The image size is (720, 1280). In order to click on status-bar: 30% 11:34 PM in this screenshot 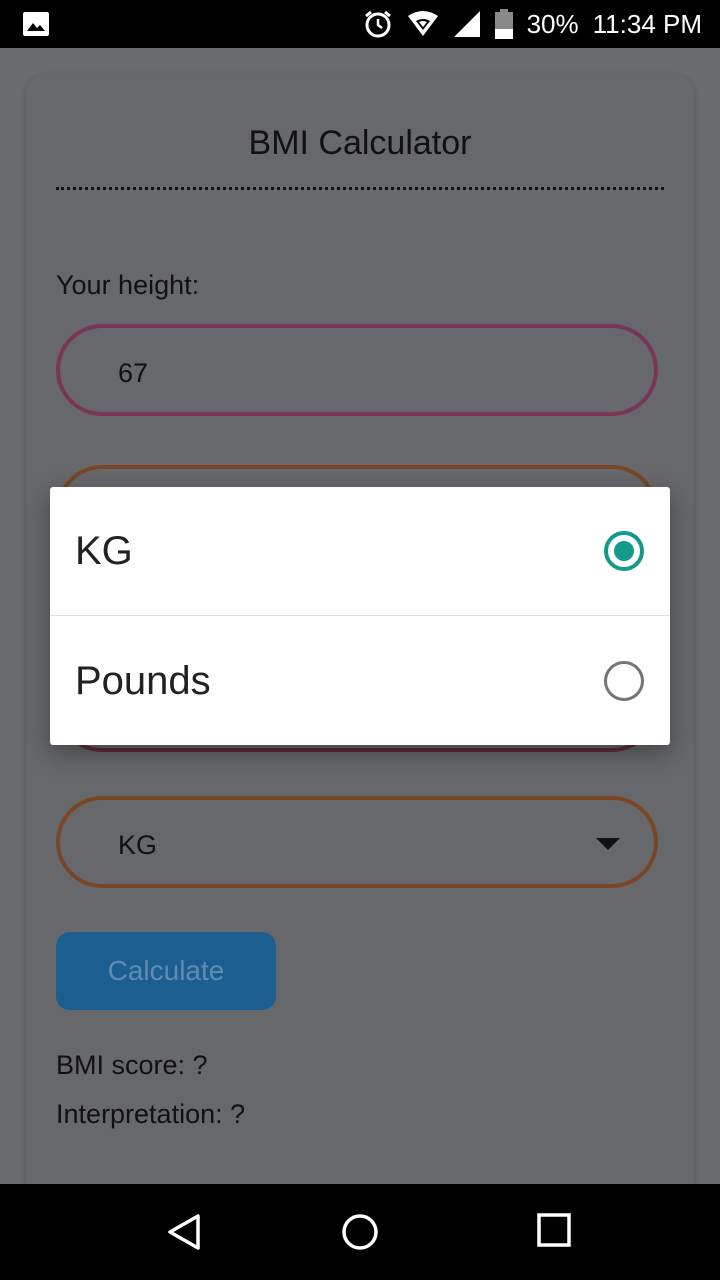, I will do `click(360, 24)`.